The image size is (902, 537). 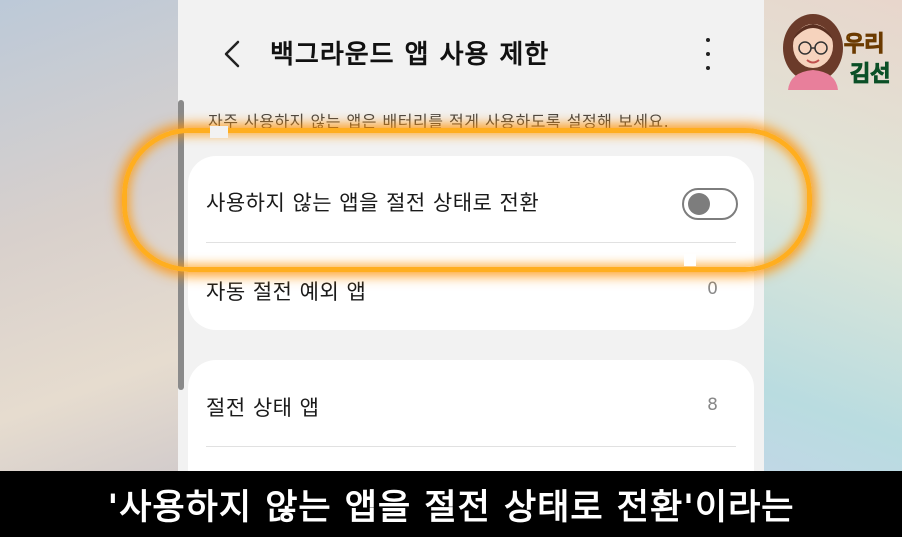 What do you see at coordinates (870, 75) in the screenshot?
I see `logo-text-line2: 김선` at bounding box center [870, 75].